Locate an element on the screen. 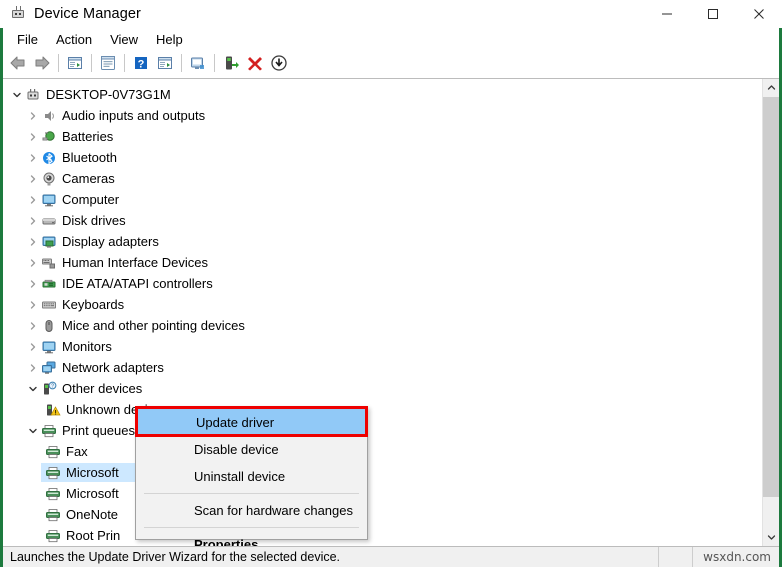 The width and height of the screenshot is (782, 567). context-menu-item-scan-hardware-changes: Scan for hardware changes is located at coordinates (251, 510).